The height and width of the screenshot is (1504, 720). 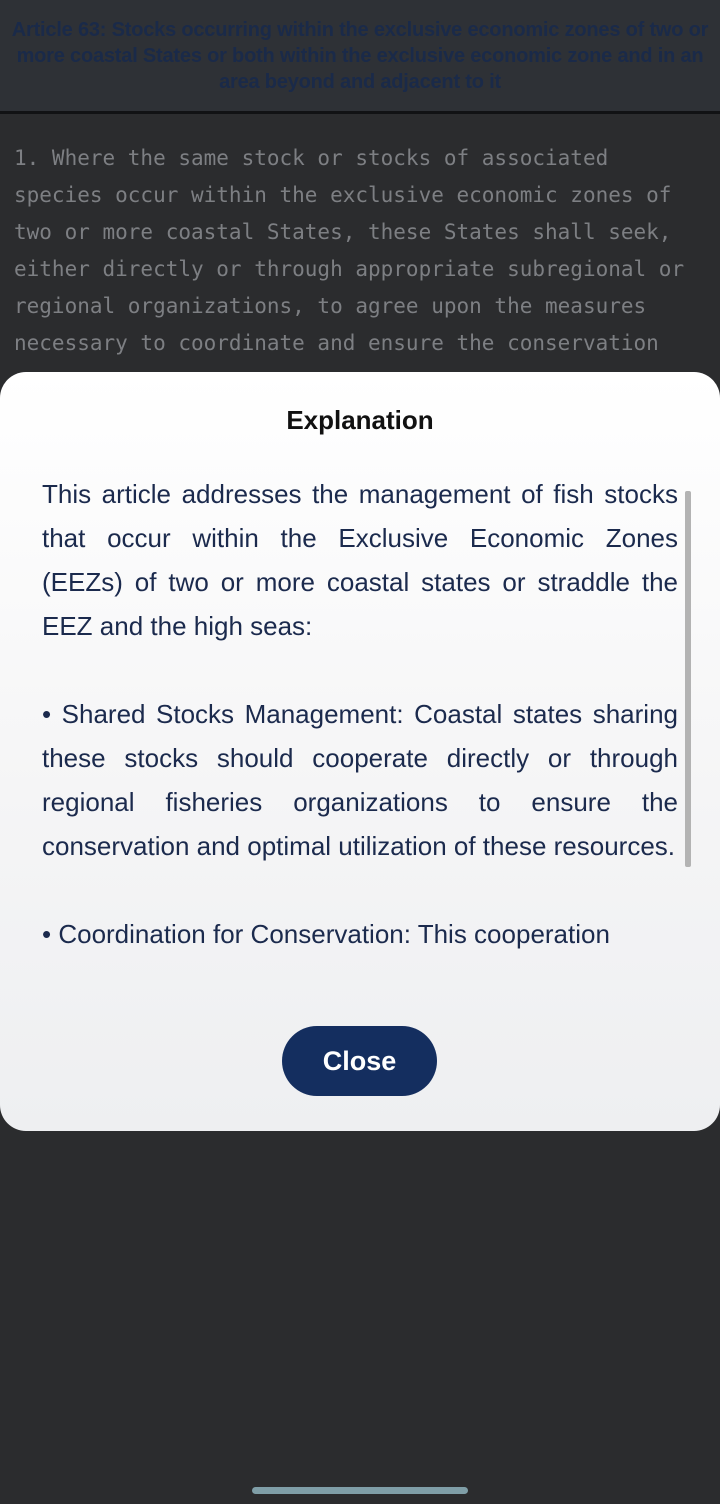 I want to click on home-indicator, so click(x=360, y=1490).